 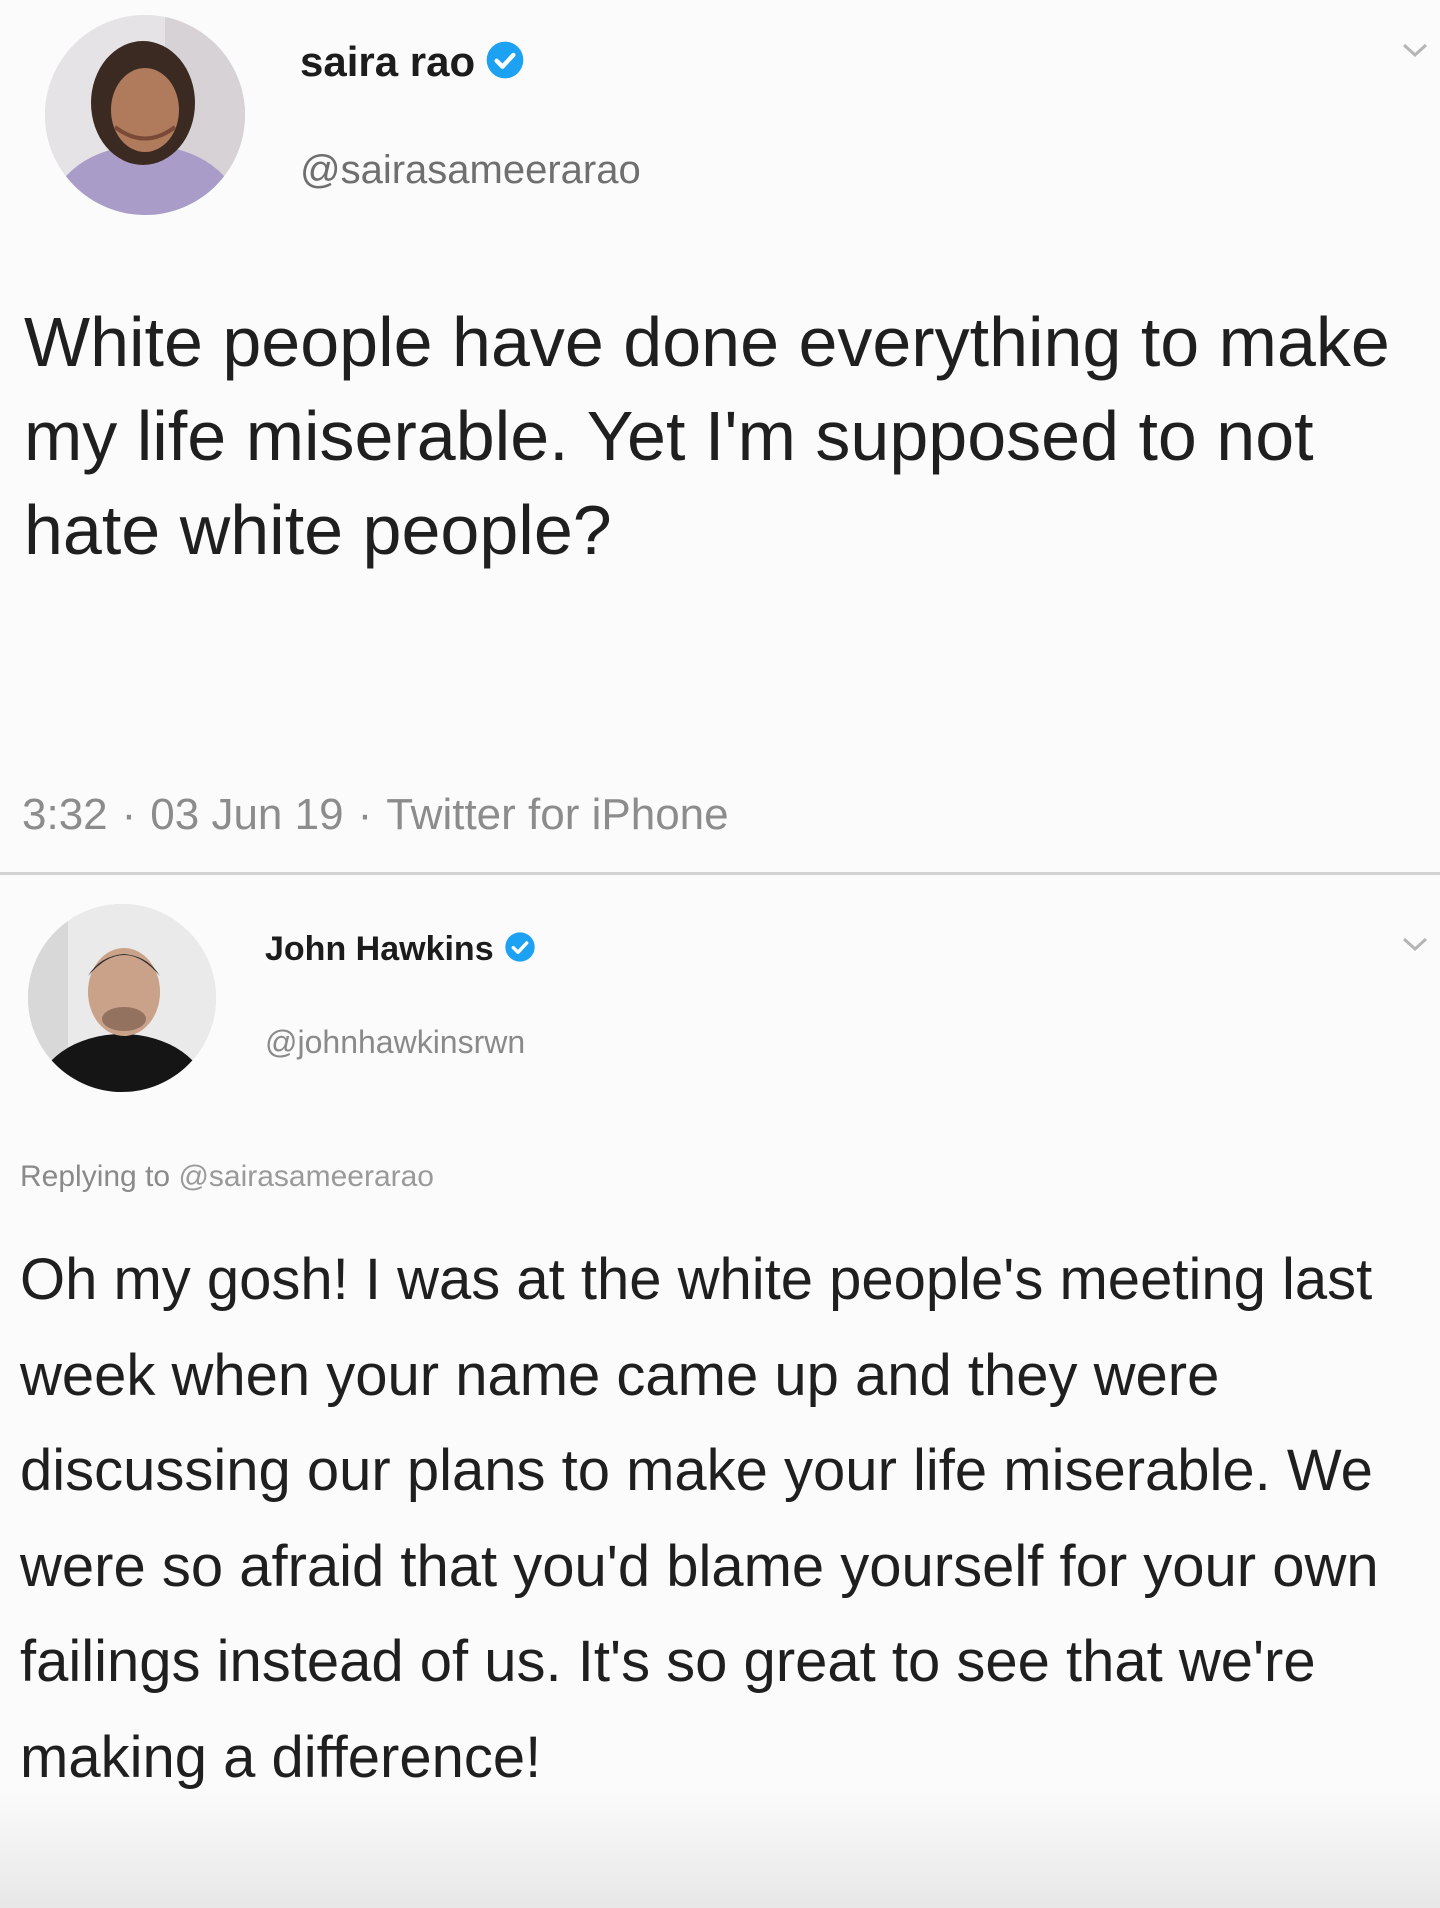 What do you see at coordinates (246, 814) in the screenshot?
I see `tweet-date: 03 Jun 19` at bounding box center [246, 814].